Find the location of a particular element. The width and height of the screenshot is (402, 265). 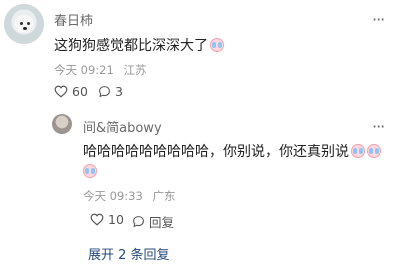

avatar is located at coordinates (24, 24).